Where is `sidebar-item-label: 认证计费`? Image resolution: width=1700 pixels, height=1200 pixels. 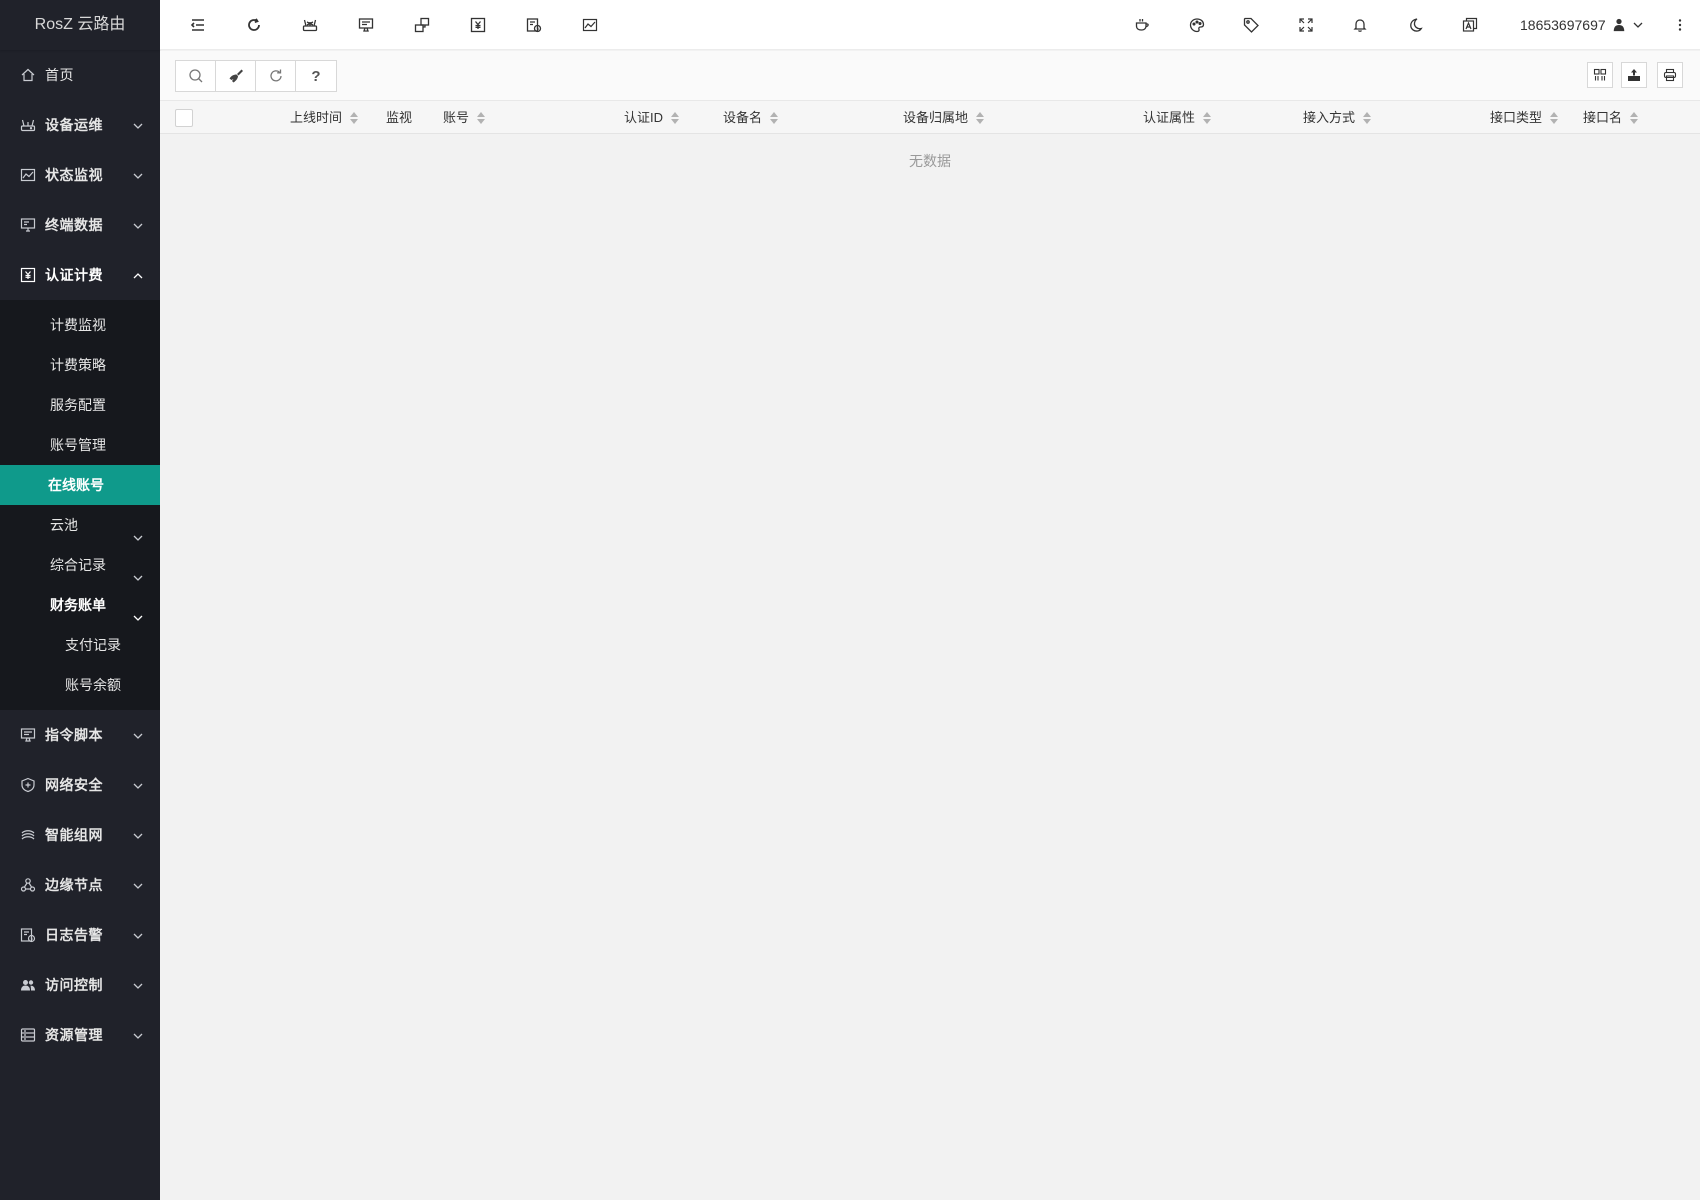
sidebar-item-label: 认证计费 is located at coordinates (74, 275).